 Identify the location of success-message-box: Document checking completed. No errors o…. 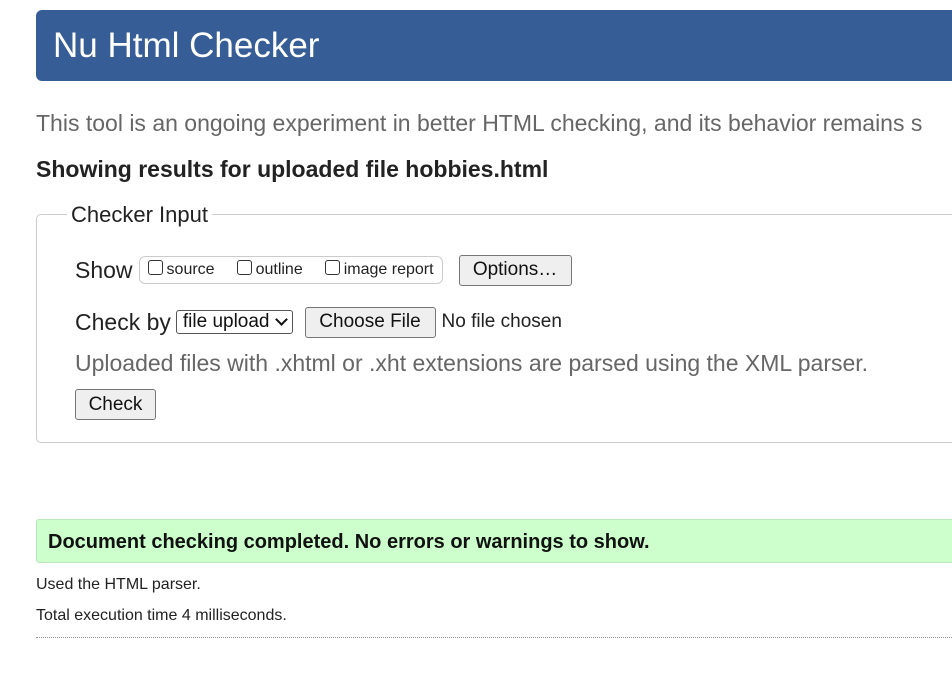
(494, 541).